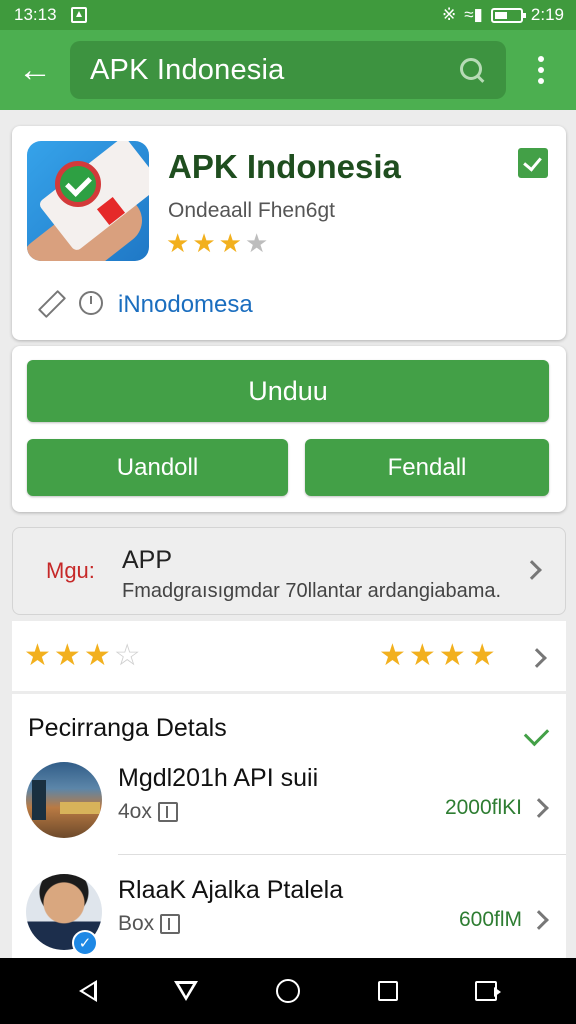 This screenshot has width=576, height=1024. I want to click on item-name: RlaaK Ajalka Ptalela, so click(231, 890).